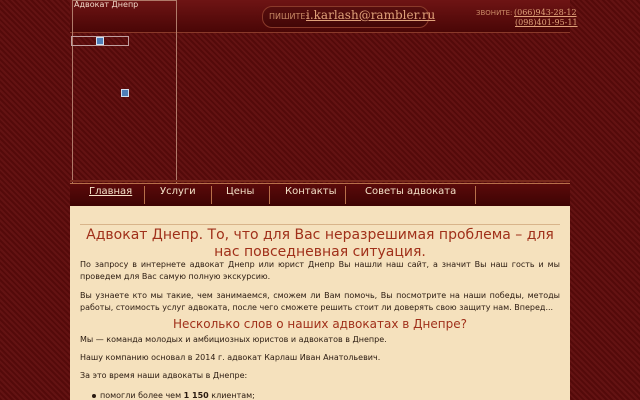 The width and height of the screenshot is (640, 400). I want to click on phone-link-1: (066)943-28-12, so click(545, 12).